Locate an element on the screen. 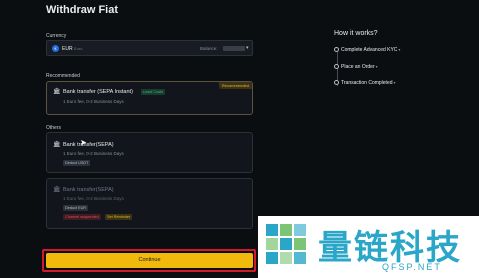 Image resolution: width=479 pixels, height=278 pixels. deduct-eur-tag: Deduct EUR is located at coordinates (76, 208).